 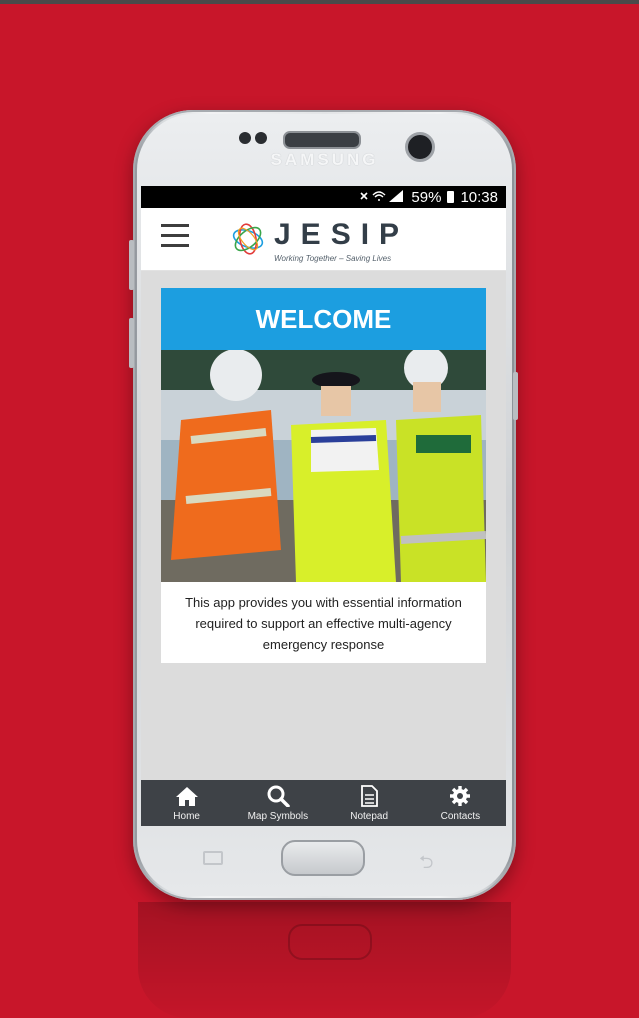 I want to click on phone-brand: SAMSUNG, so click(x=324, y=159).